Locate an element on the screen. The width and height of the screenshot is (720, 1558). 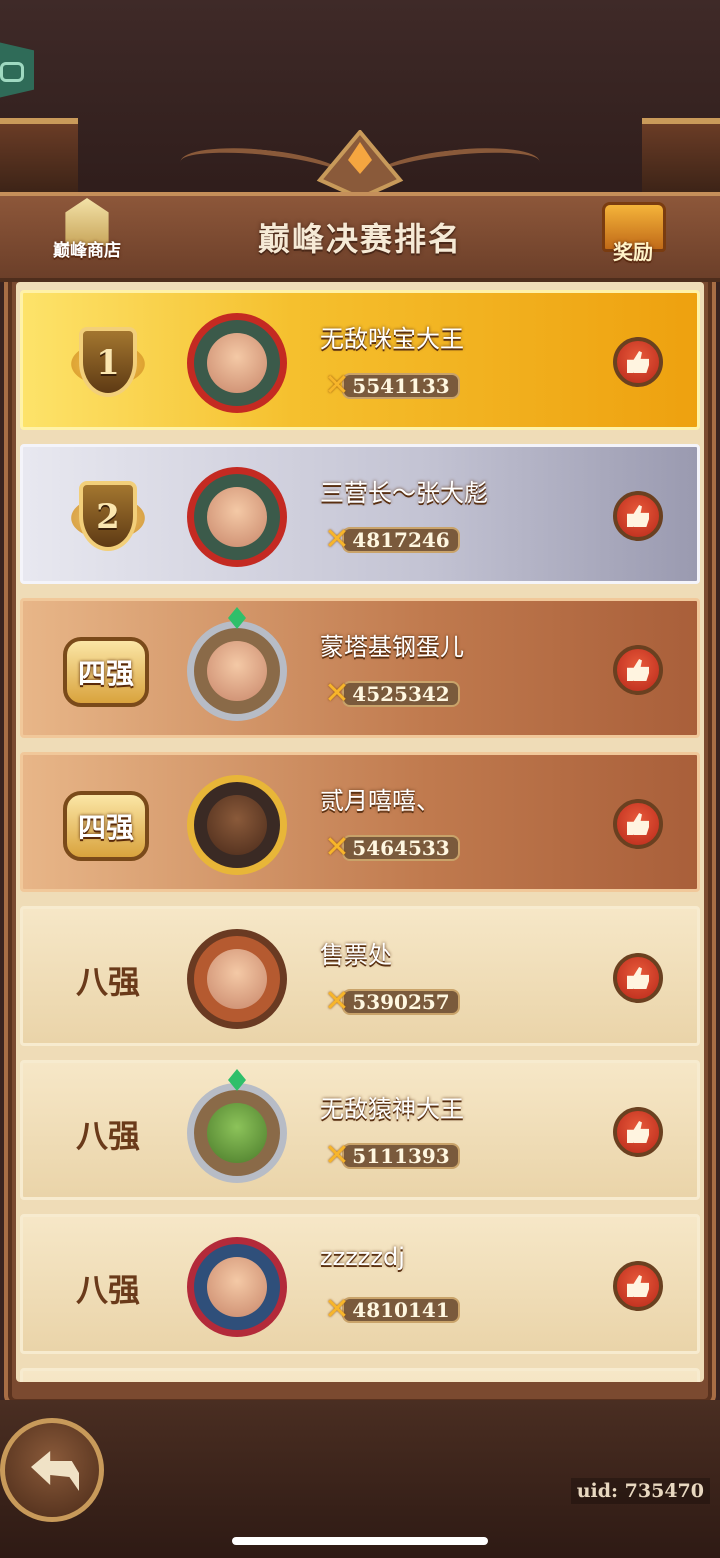
score: 4525342 ✕ is located at coordinates (390, 693).